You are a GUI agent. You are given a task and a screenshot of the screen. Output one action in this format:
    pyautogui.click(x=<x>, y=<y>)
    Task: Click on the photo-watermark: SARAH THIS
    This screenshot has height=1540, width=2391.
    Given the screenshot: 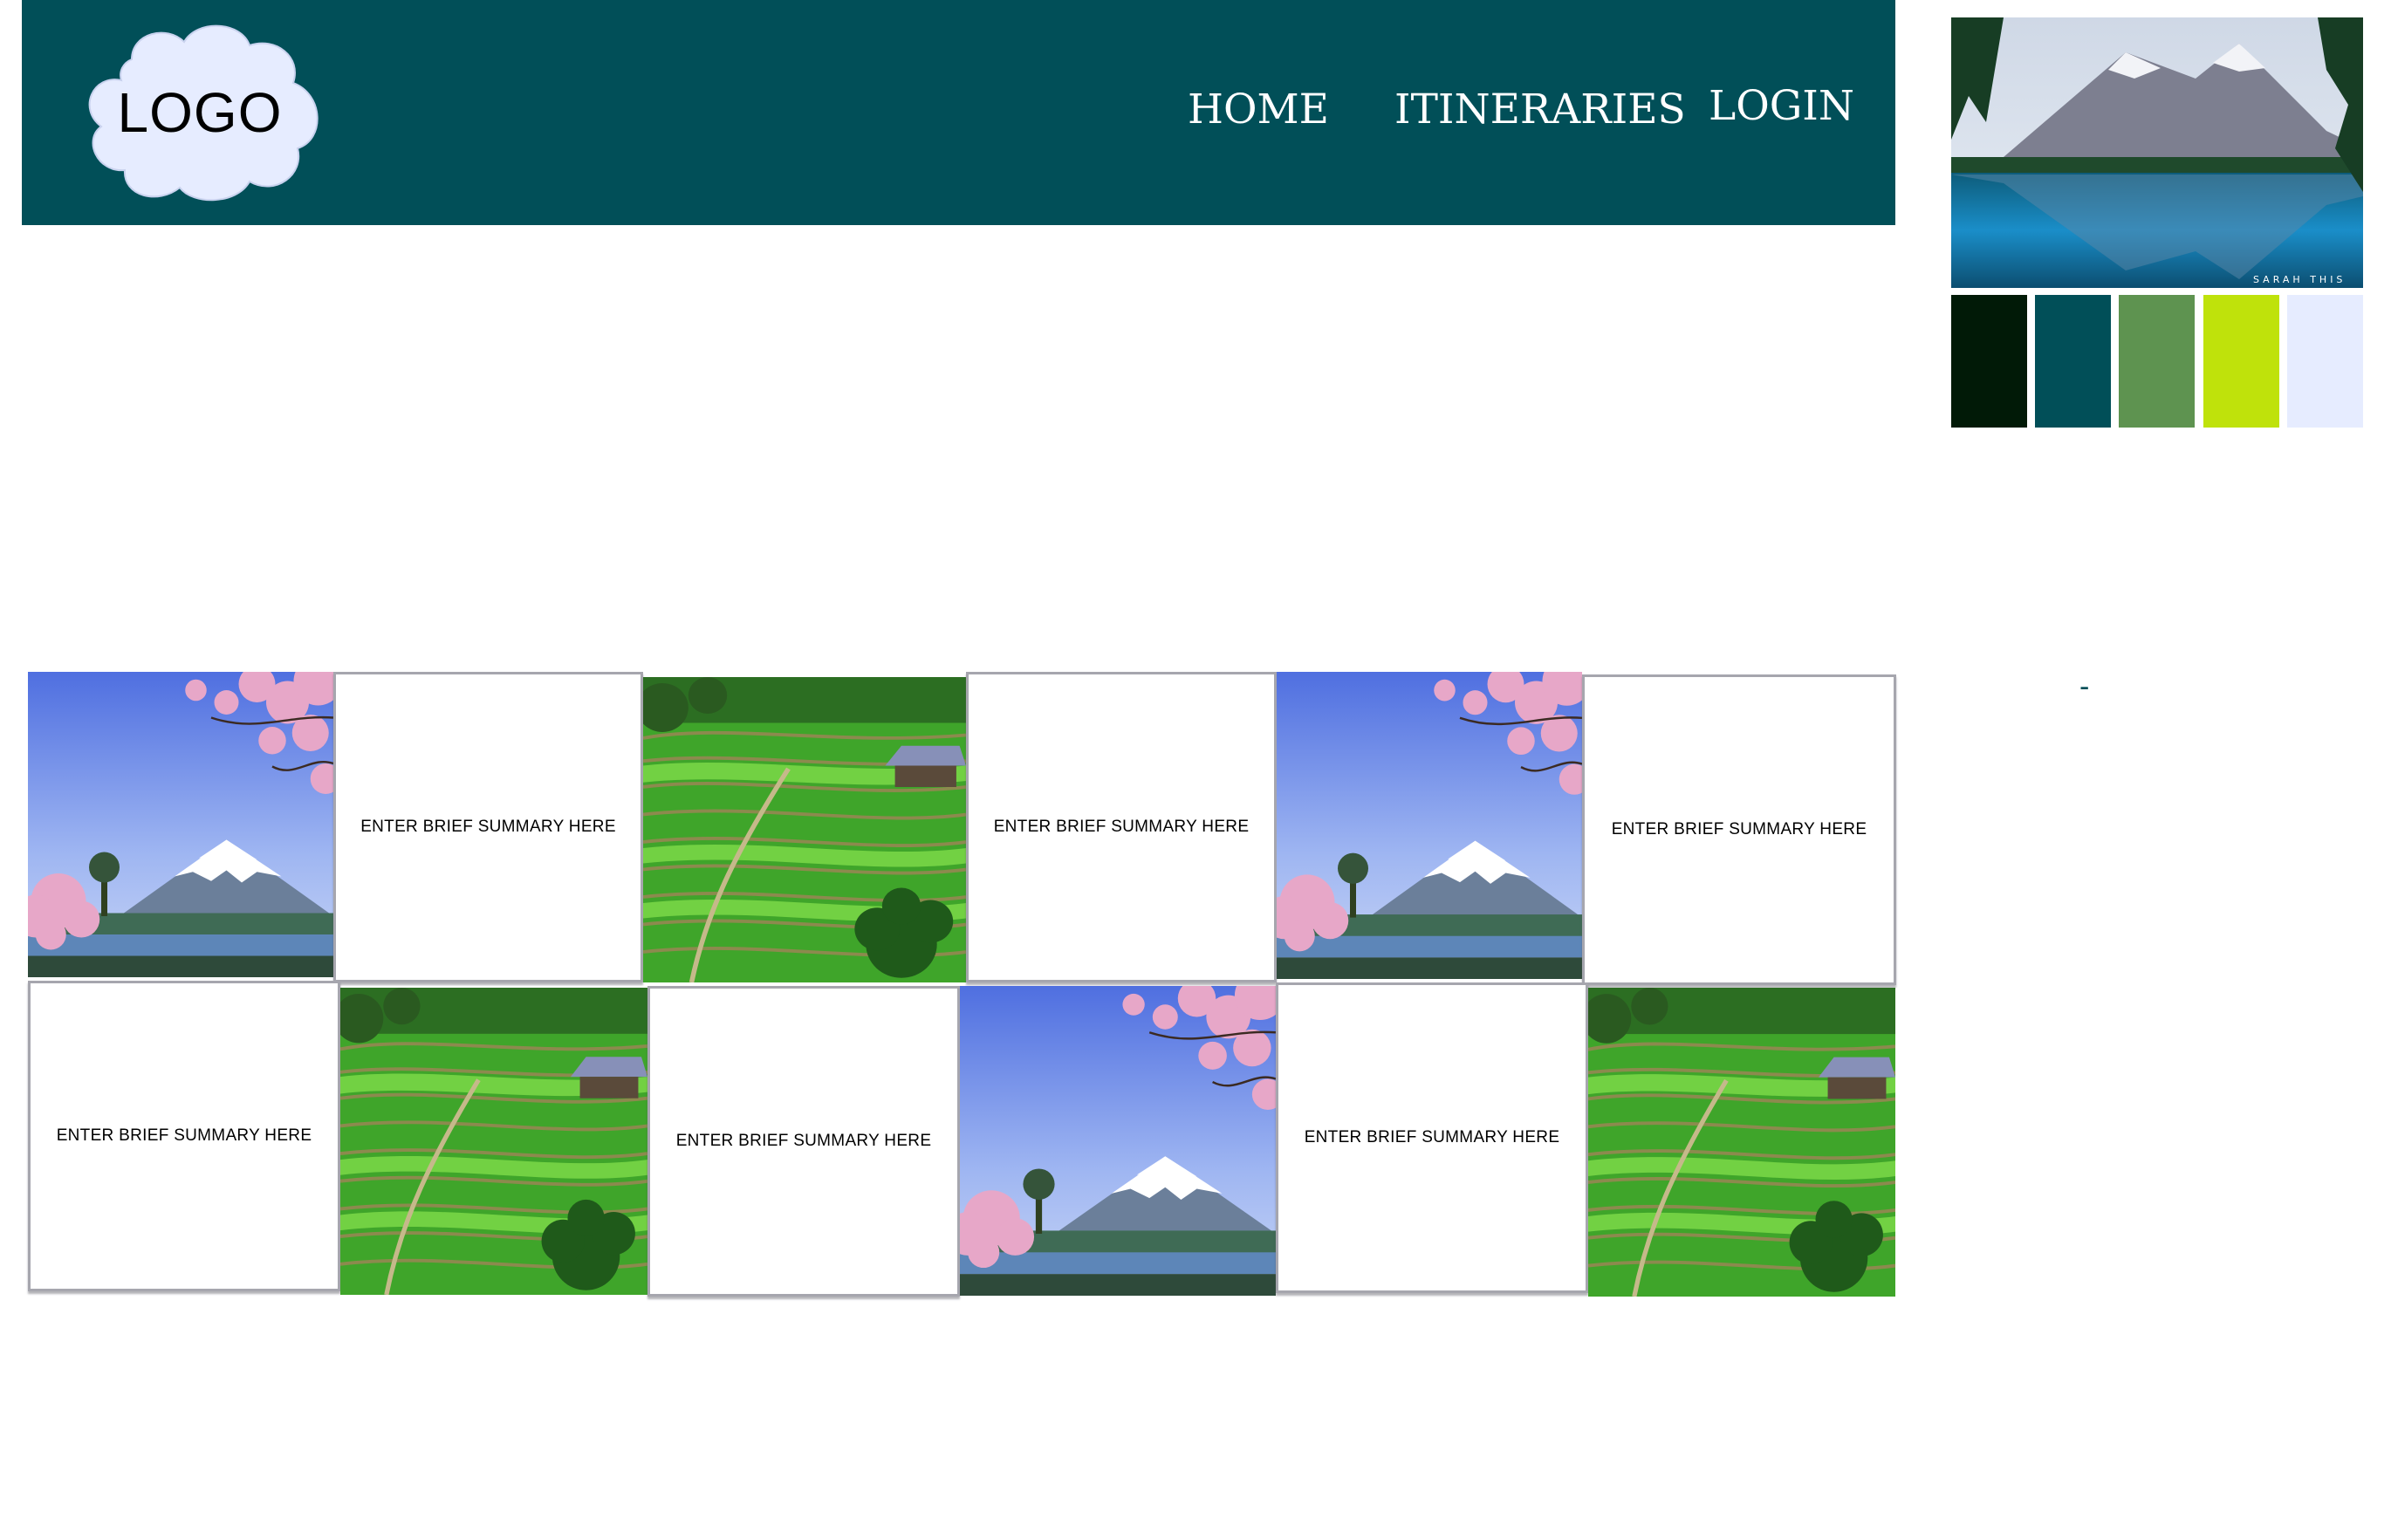 What is the action you would take?
    pyautogui.click(x=2299, y=279)
    